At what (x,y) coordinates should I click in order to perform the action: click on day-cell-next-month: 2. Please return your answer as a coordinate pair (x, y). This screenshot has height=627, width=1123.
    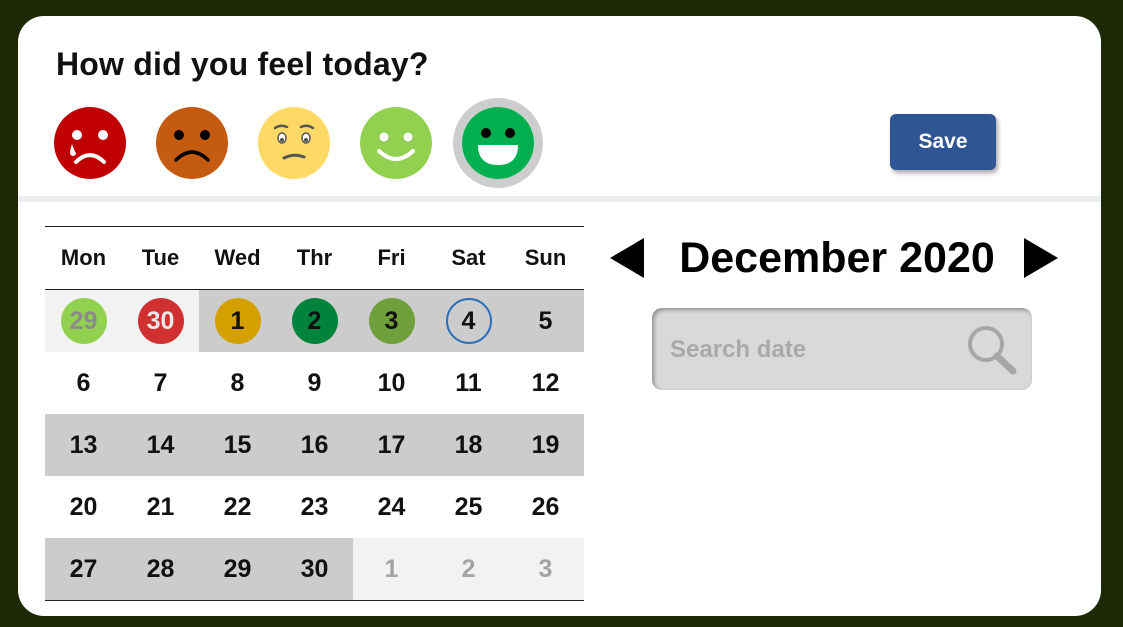
    Looking at the image, I should click on (468, 569).